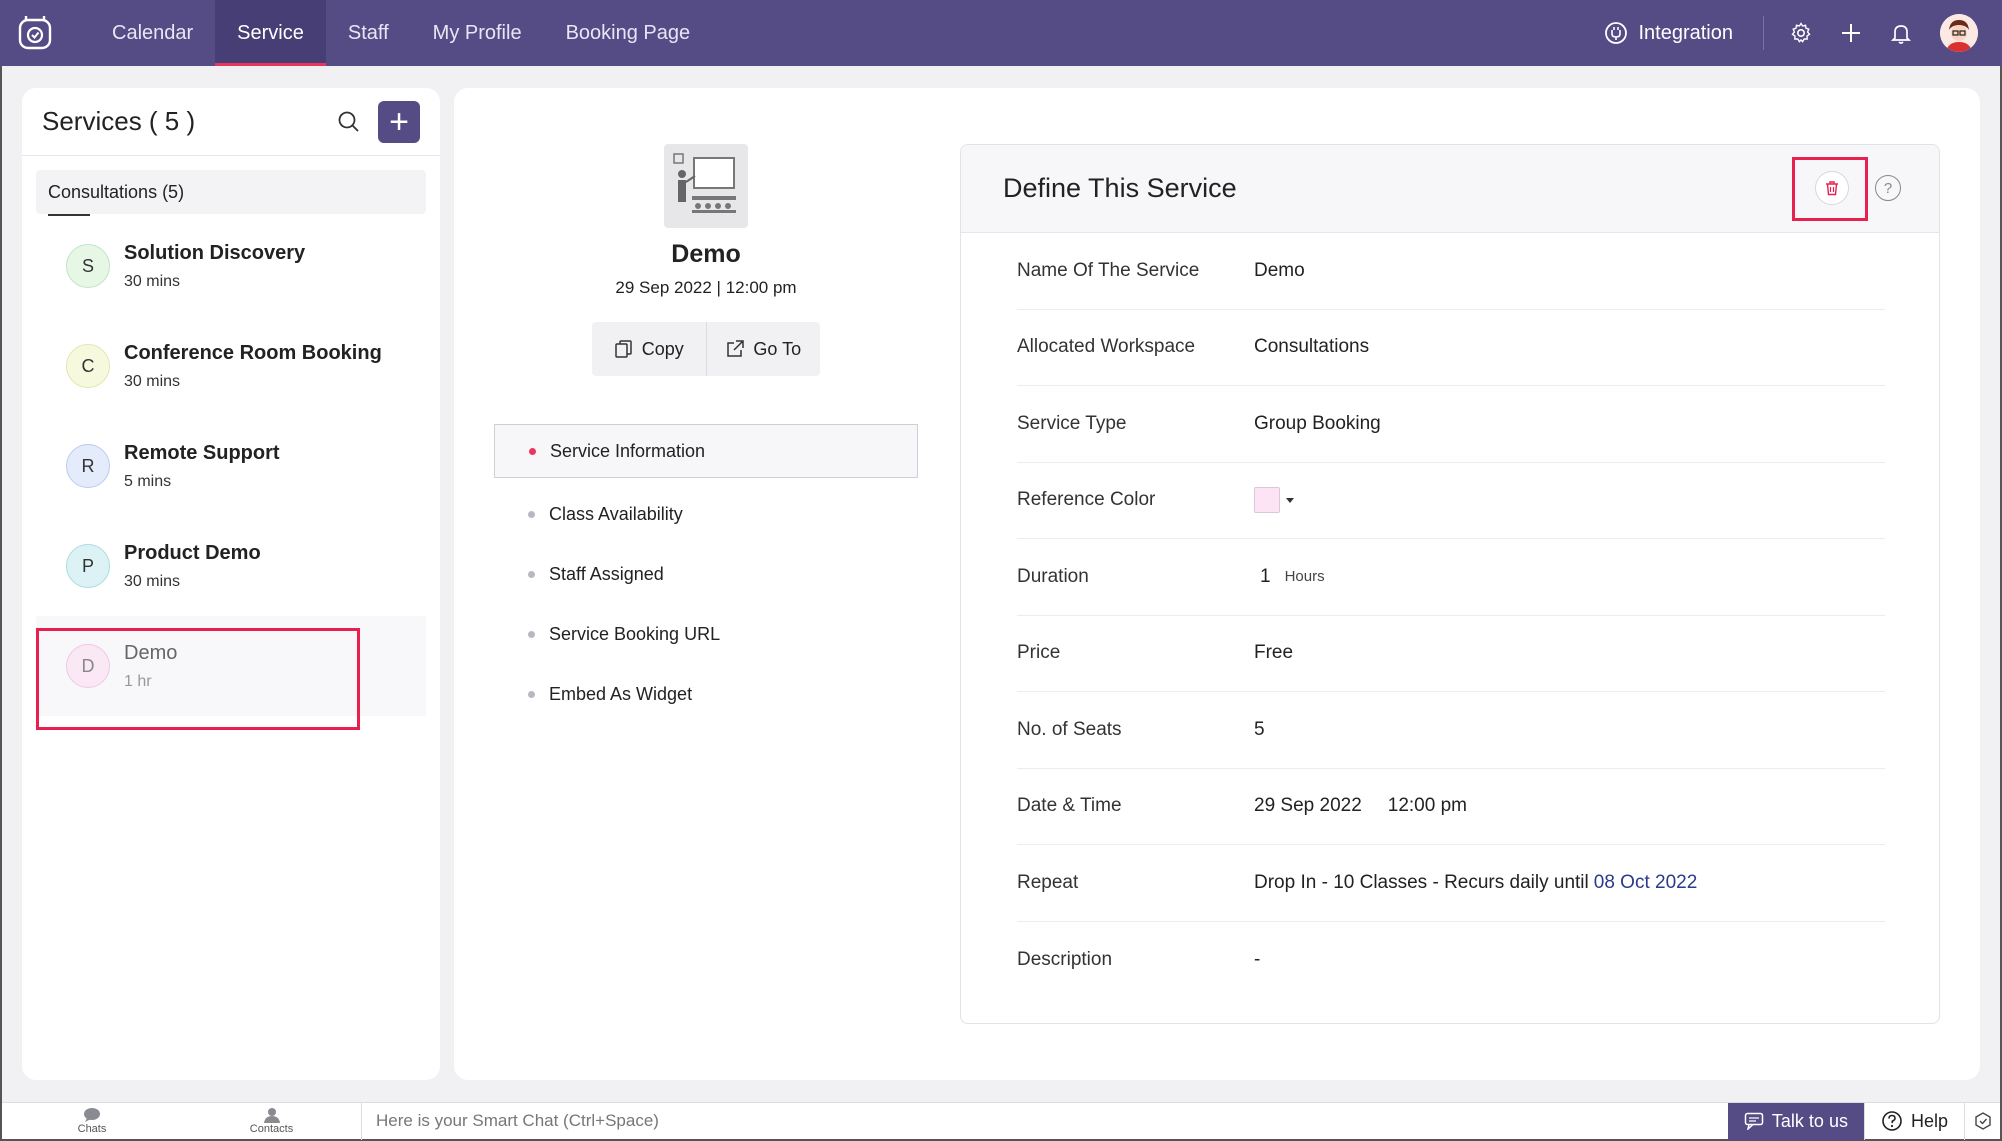 The width and height of the screenshot is (2002, 1141). What do you see at coordinates (1646, 883) in the screenshot?
I see `repeat-until-link: 08 Oct 2022` at bounding box center [1646, 883].